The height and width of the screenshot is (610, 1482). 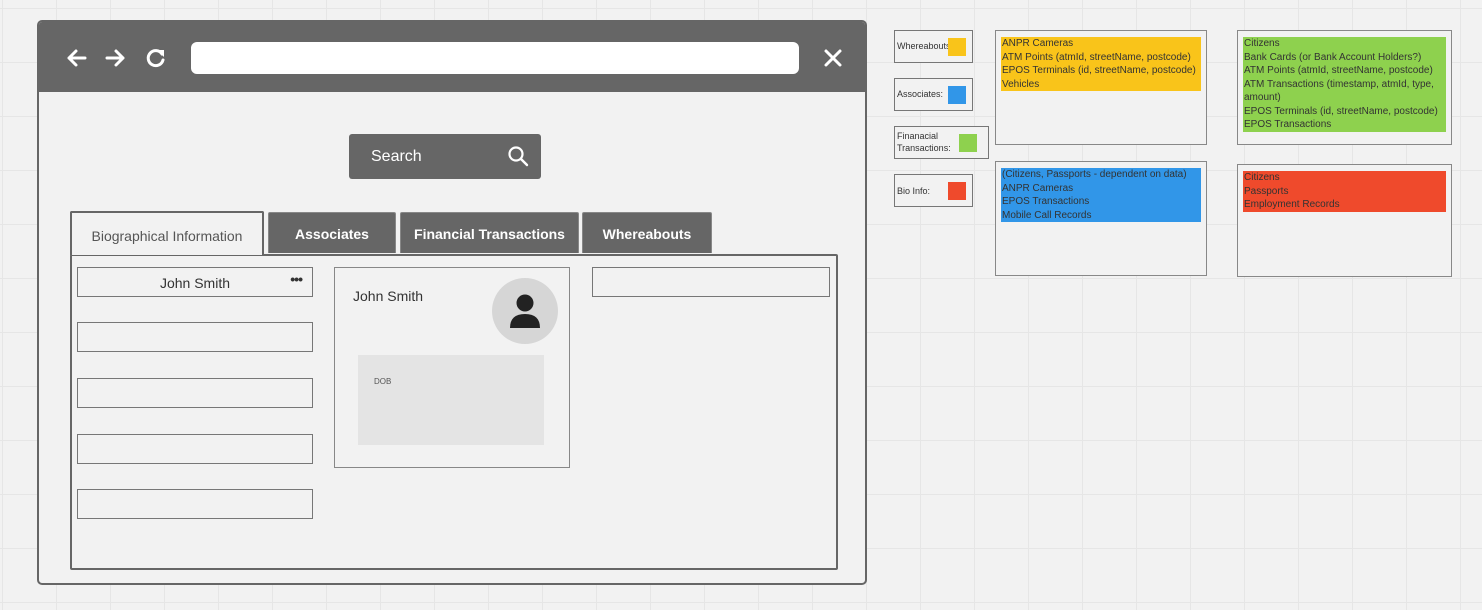 I want to click on note-line: Employment Records, so click(x=1344, y=205).